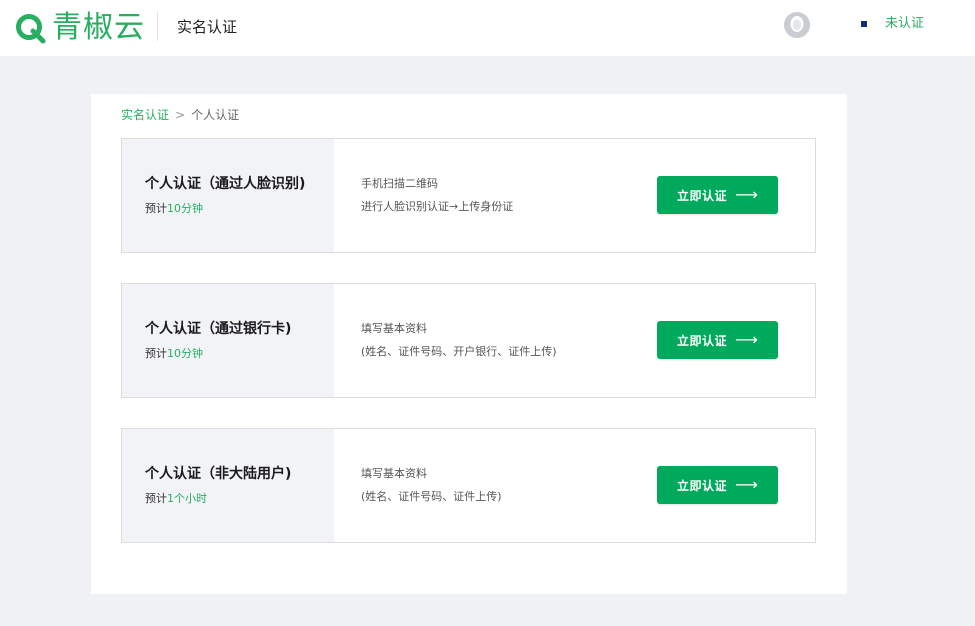 This screenshot has height=626, width=975. Describe the element at coordinates (228, 340) in the screenshot. I see `card-summary: 个人认证（通过银行卡) 预计10分钟` at that location.